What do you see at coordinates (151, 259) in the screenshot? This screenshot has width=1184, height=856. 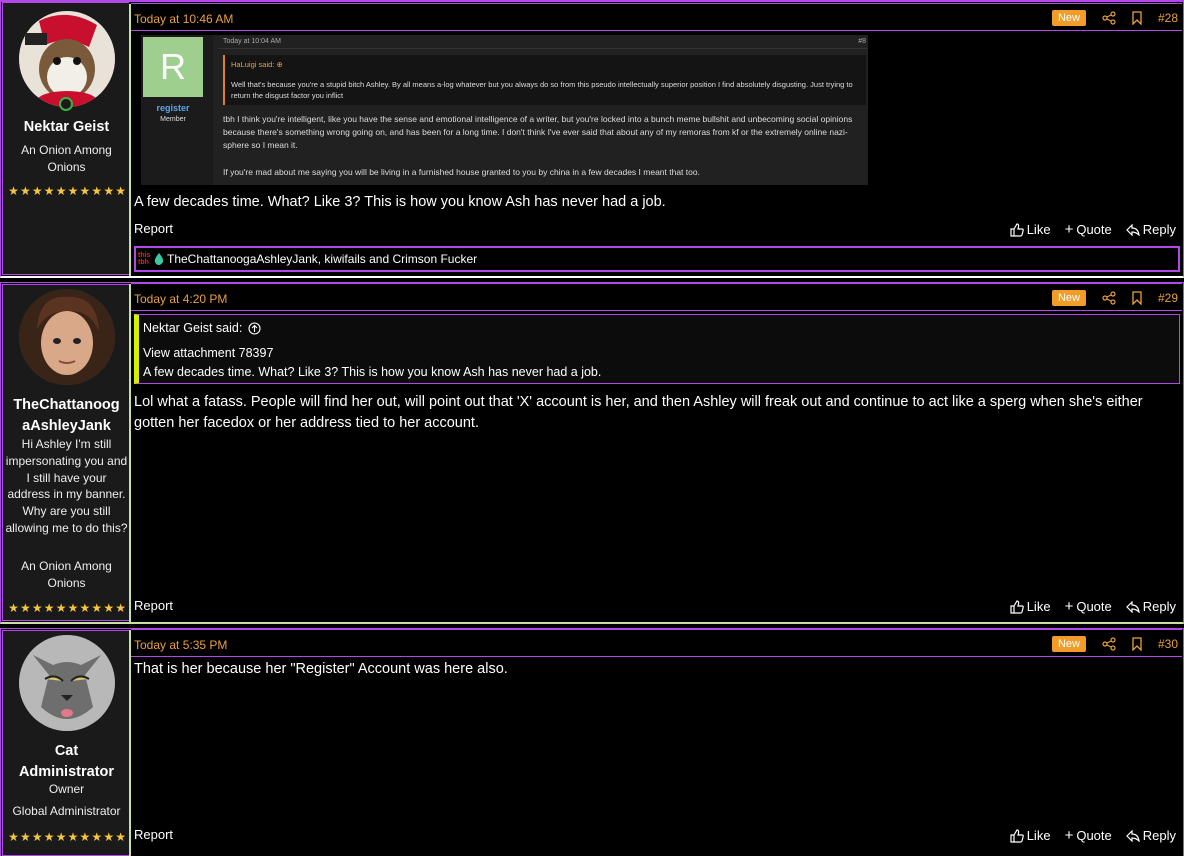 I see `this-tbh-reaction-icon: this tbh` at bounding box center [151, 259].